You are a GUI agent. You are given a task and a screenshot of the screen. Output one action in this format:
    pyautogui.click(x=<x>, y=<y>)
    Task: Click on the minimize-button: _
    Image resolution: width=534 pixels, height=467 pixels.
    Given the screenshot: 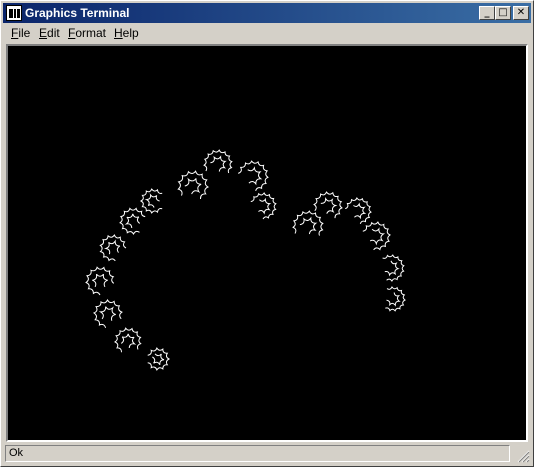 What is the action you would take?
    pyautogui.click(x=487, y=13)
    